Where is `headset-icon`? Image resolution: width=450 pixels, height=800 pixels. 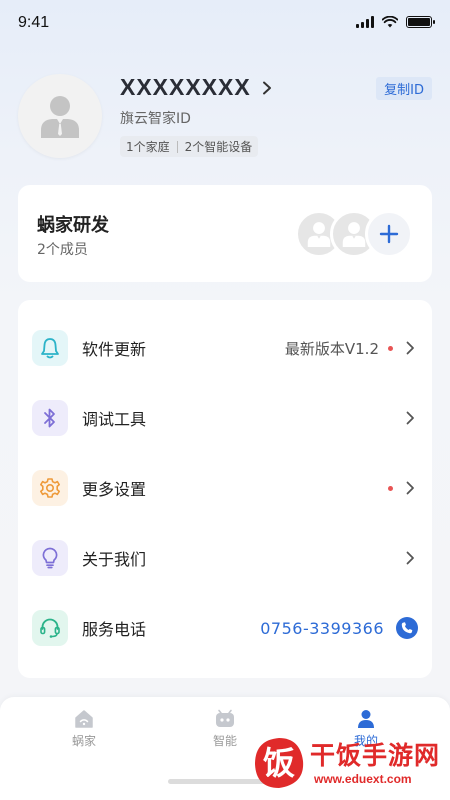 headset-icon is located at coordinates (50, 628).